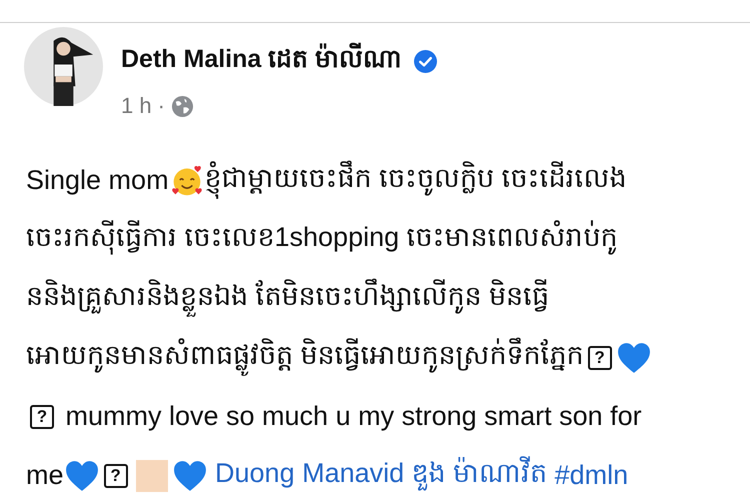 Image resolution: width=750 pixels, height=495 pixels. Describe the element at coordinates (353, 416) in the screenshot. I see `post-text: mummy love so much u my strong smart son for` at that location.